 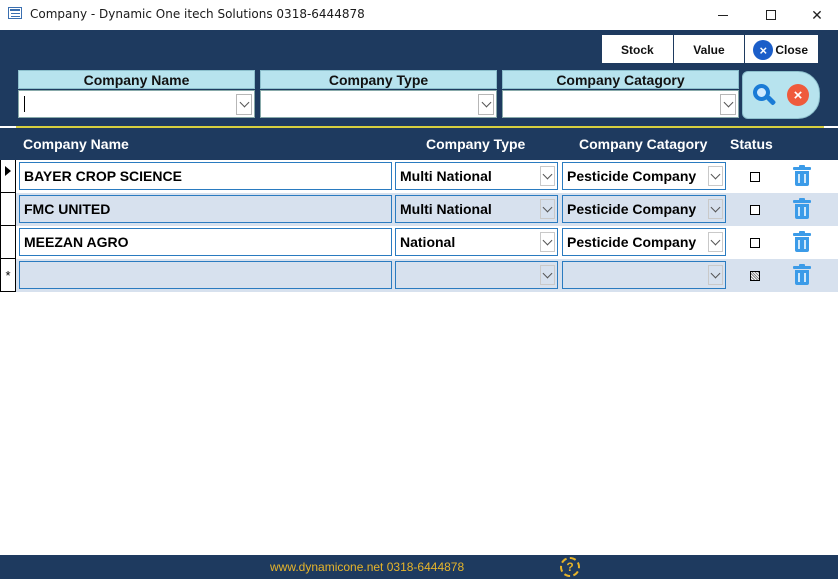 I want to click on company-category-combo, so click(x=620, y=104).